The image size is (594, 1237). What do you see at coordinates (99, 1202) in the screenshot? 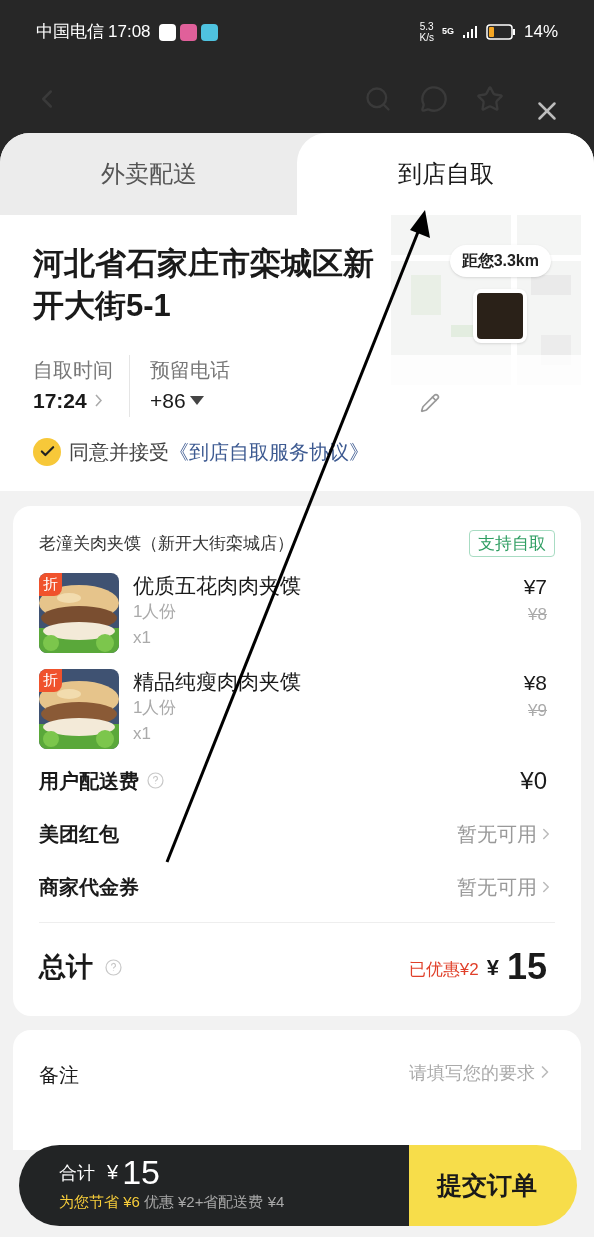
I see `savings-text: 为您节省 ¥6` at bounding box center [99, 1202].